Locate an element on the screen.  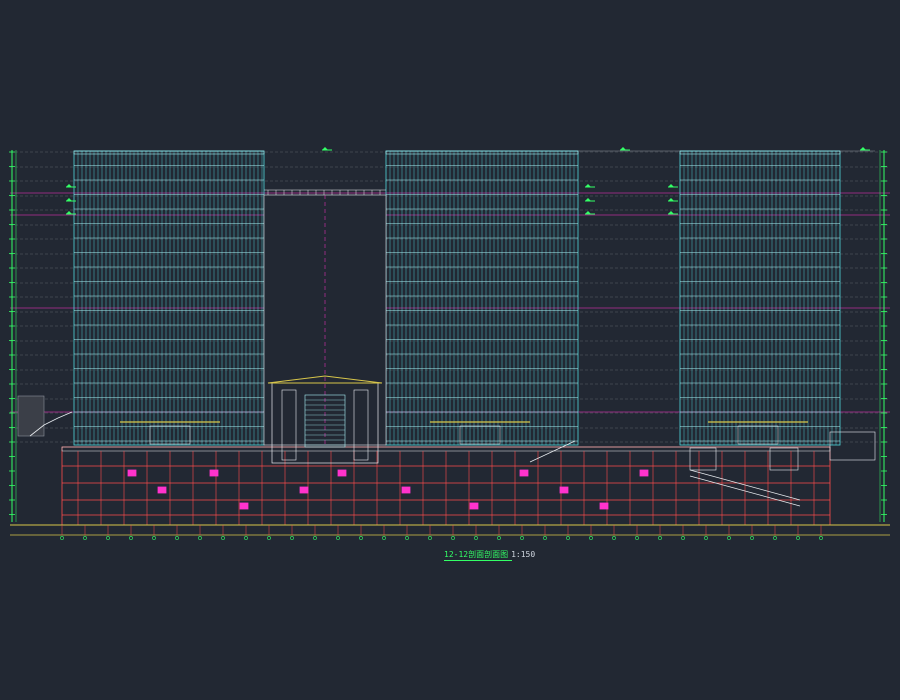
ground-line is located at coordinates (450, 532).